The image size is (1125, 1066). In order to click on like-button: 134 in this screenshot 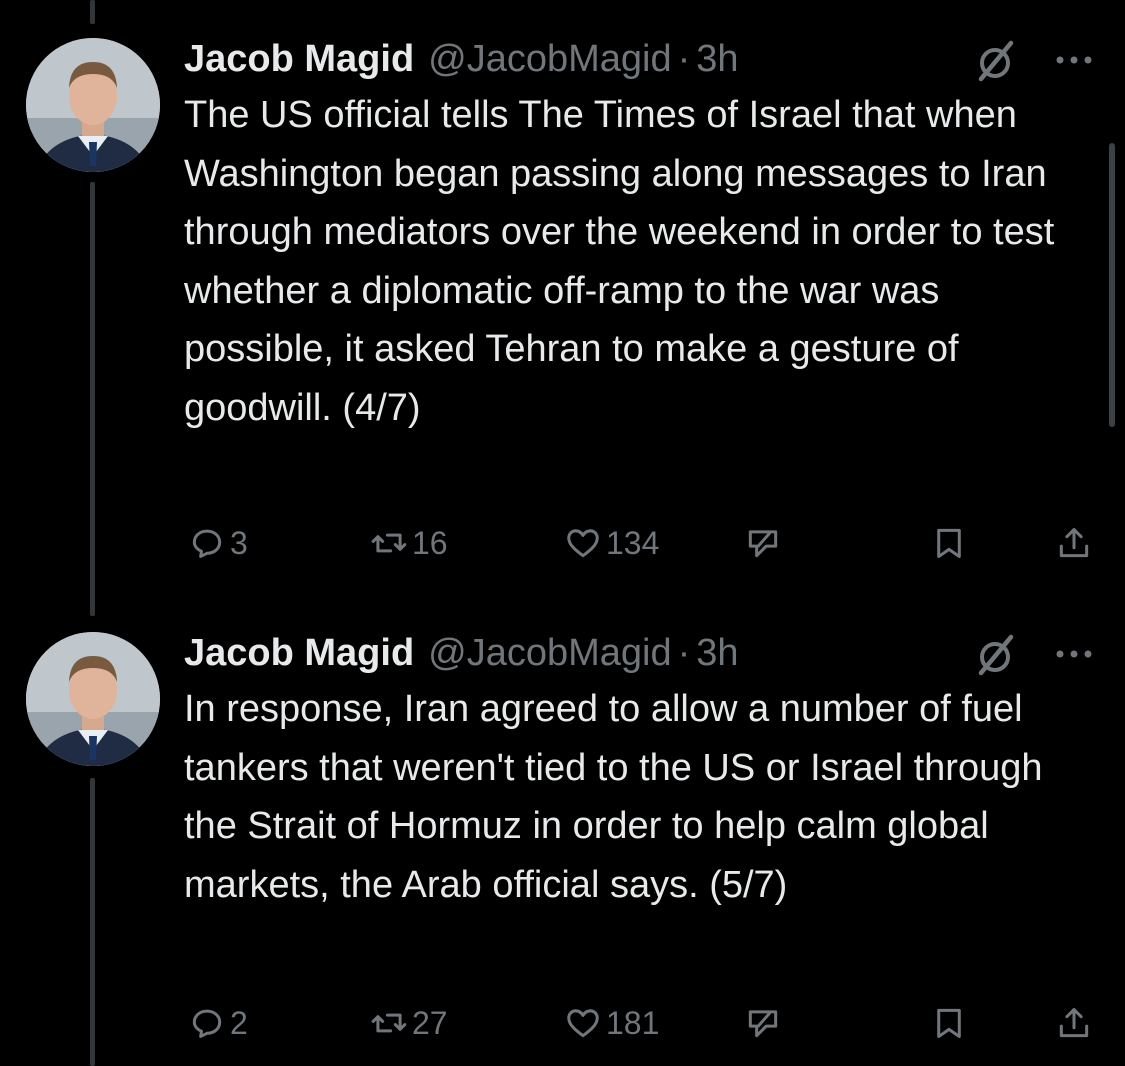, I will do `click(611, 543)`.